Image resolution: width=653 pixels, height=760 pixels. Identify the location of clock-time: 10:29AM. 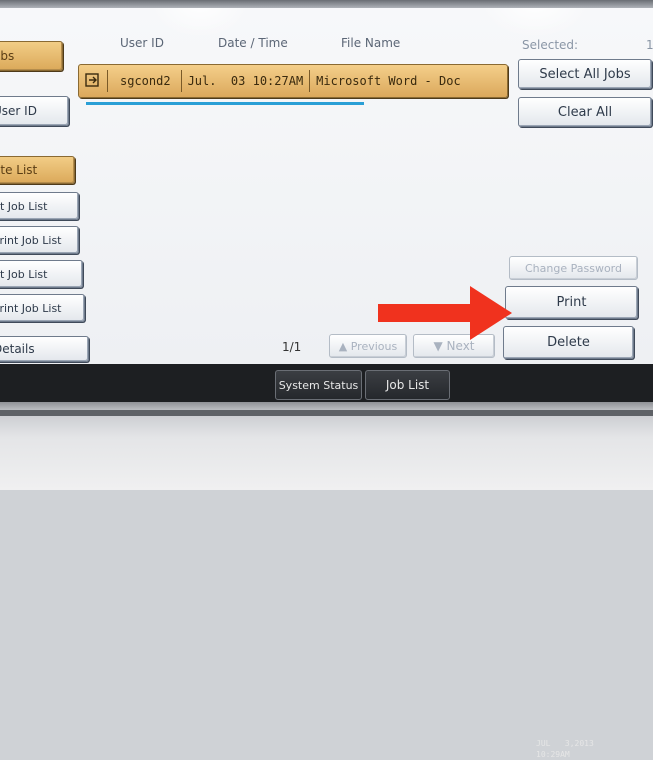
(553, 754).